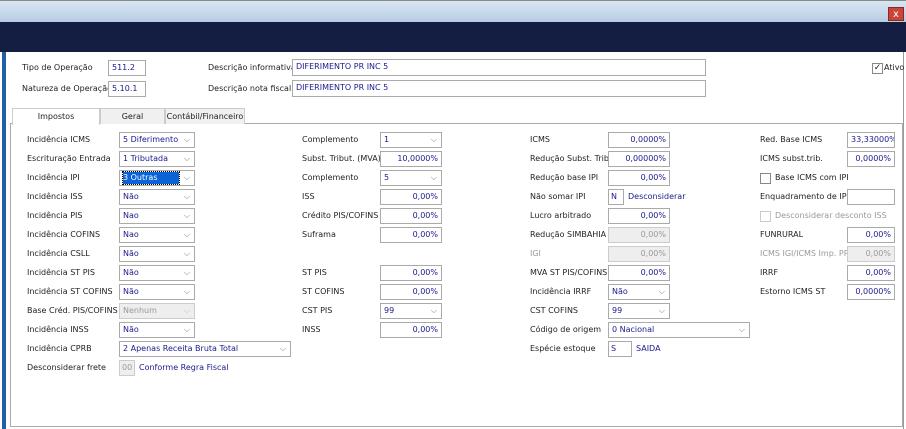  What do you see at coordinates (411, 178) in the screenshot?
I see `complemento-select: 5 ⌵` at bounding box center [411, 178].